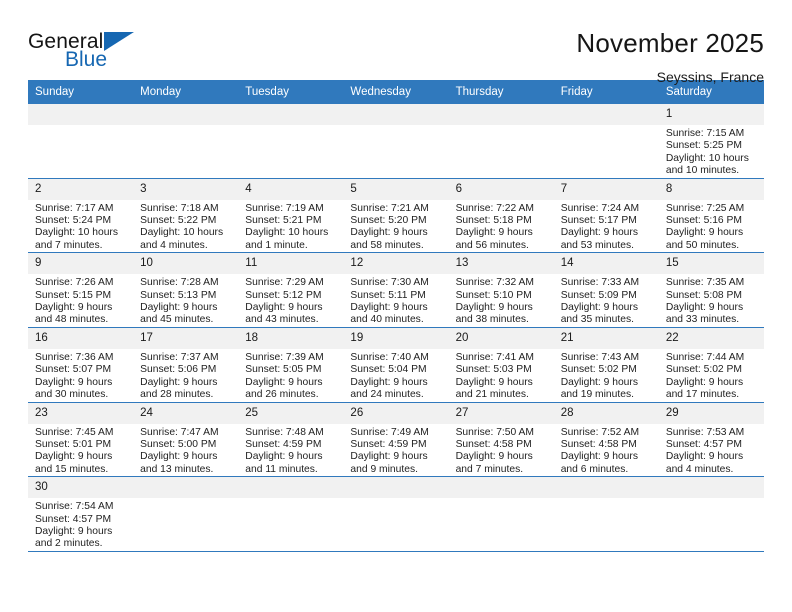  Describe the element at coordinates (72, 395) in the screenshot. I see `daylight-text-line2: and 30 minutes.` at that location.